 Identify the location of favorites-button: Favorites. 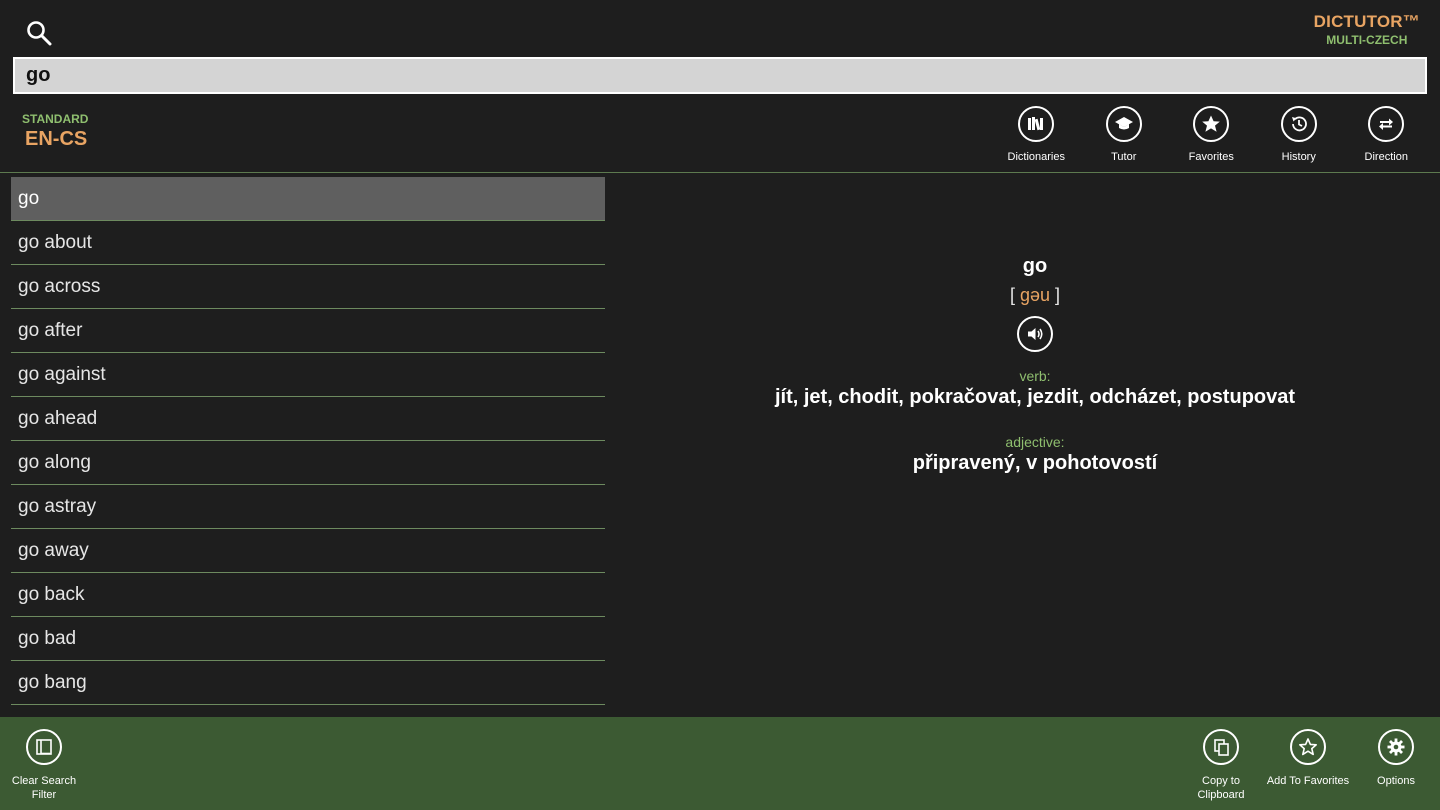
(1212, 134).